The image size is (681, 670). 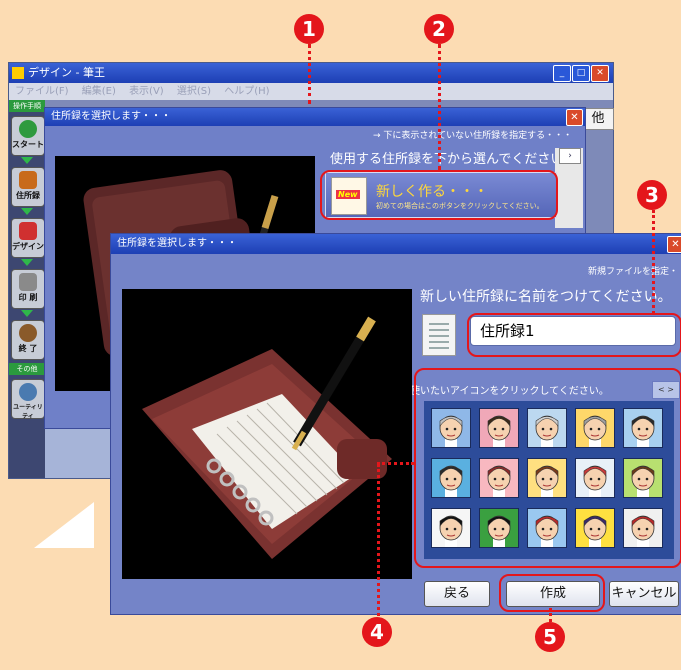 I want to click on sidebar-item-address-book: 住所録, so click(x=28, y=187).